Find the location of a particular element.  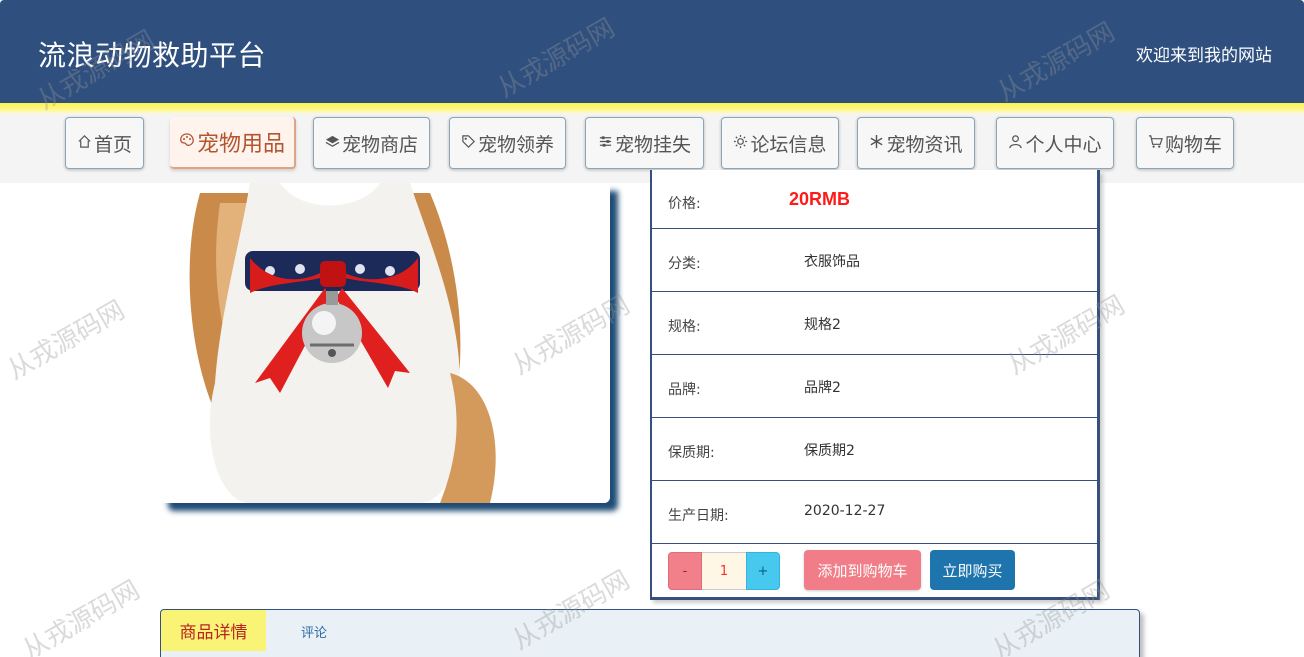

product-tabs: 商品详情 评论 is located at coordinates (650, 633).